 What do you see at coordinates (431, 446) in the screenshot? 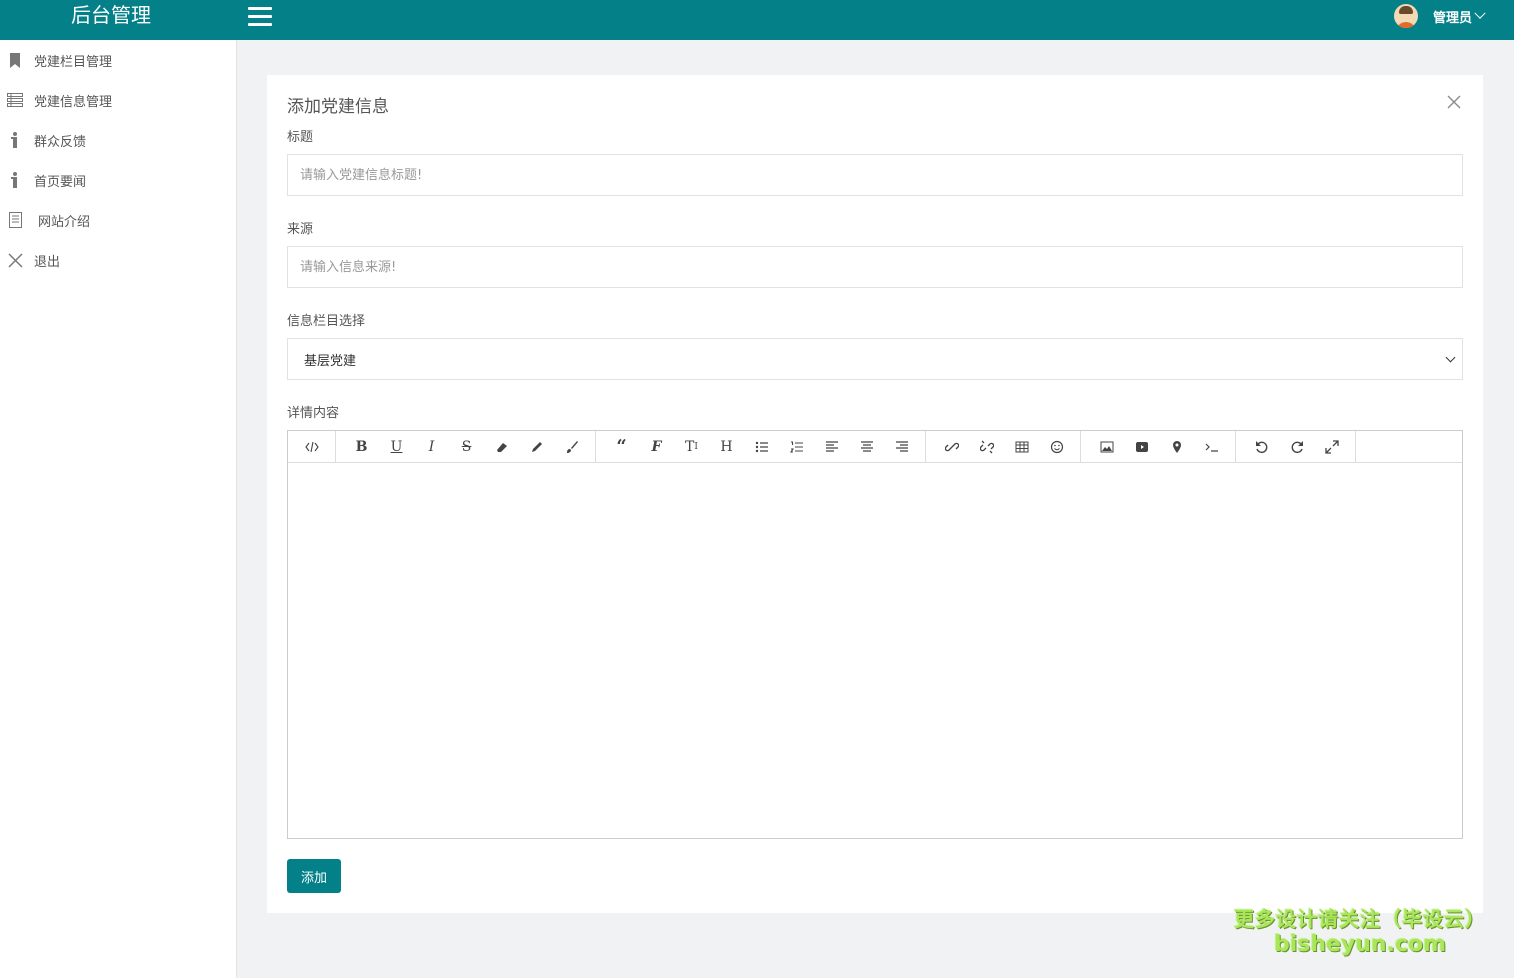
I see `italic-icon: I` at bounding box center [431, 446].